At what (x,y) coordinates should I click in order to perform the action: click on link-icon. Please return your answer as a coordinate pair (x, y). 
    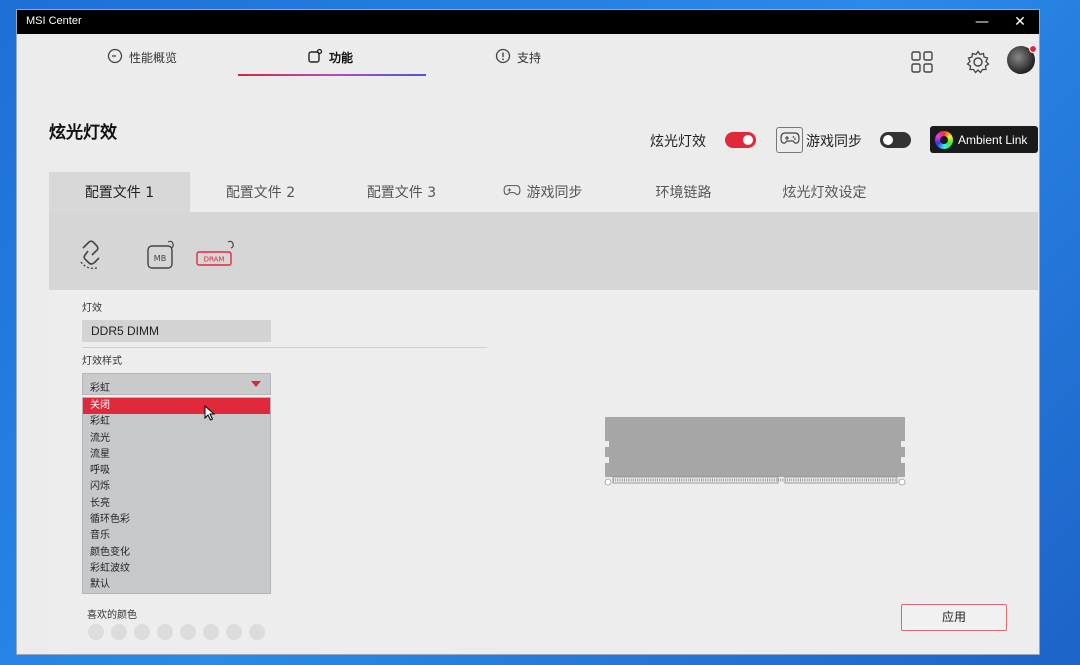
    Looking at the image, I should click on (92, 256).